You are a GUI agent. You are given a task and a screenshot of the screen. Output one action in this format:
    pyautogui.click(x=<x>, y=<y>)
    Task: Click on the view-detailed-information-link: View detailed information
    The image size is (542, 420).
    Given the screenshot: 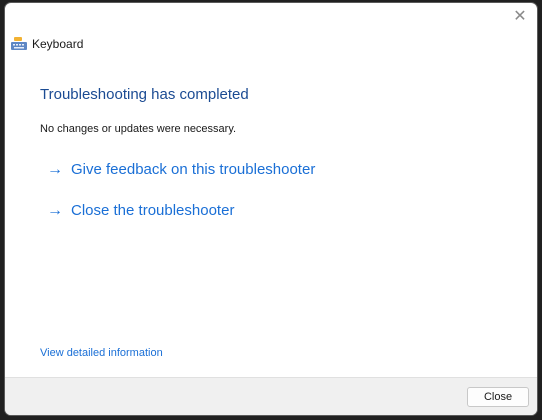 What is the action you would take?
    pyautogui.click(x=101, y=353)
    